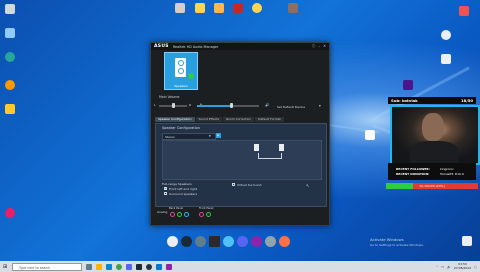 The image size is (480, 272). Describe the element at coordinates (10, 57) in the screenshot. I see `desktop-icon-edge` at that location.